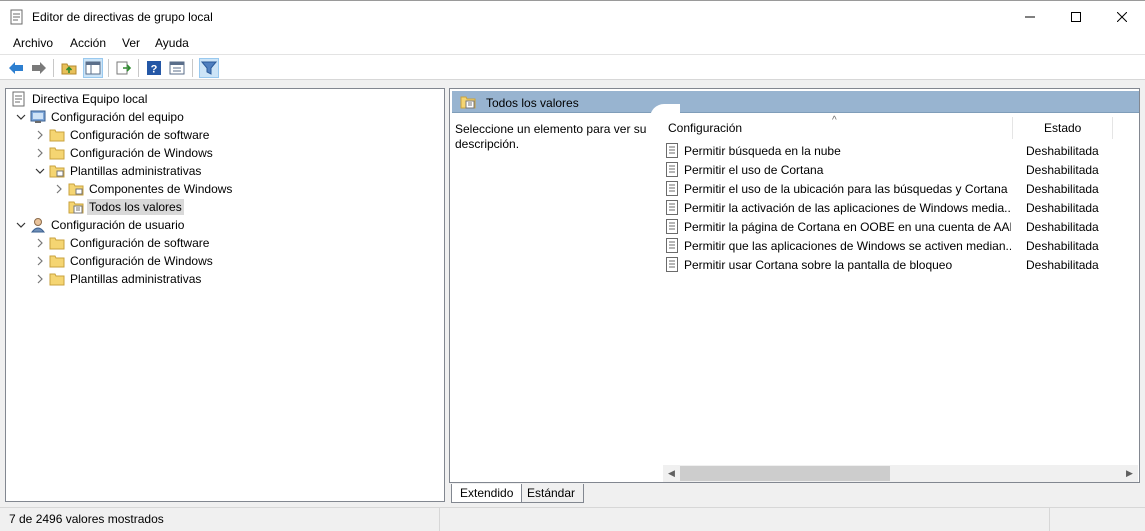  I want to click on help-button: ?, so click(154, 68).